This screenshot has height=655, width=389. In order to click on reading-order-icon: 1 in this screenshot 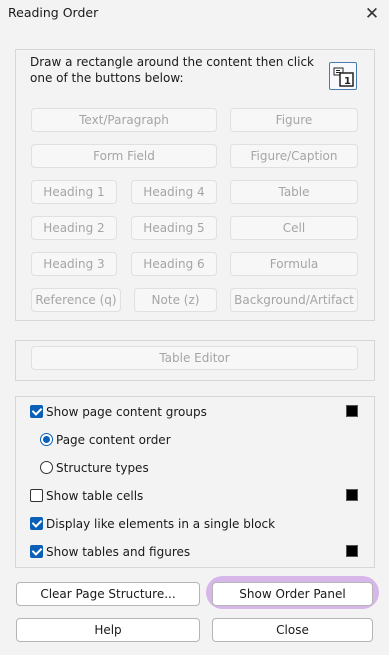, I will do `click(343, 76)`.